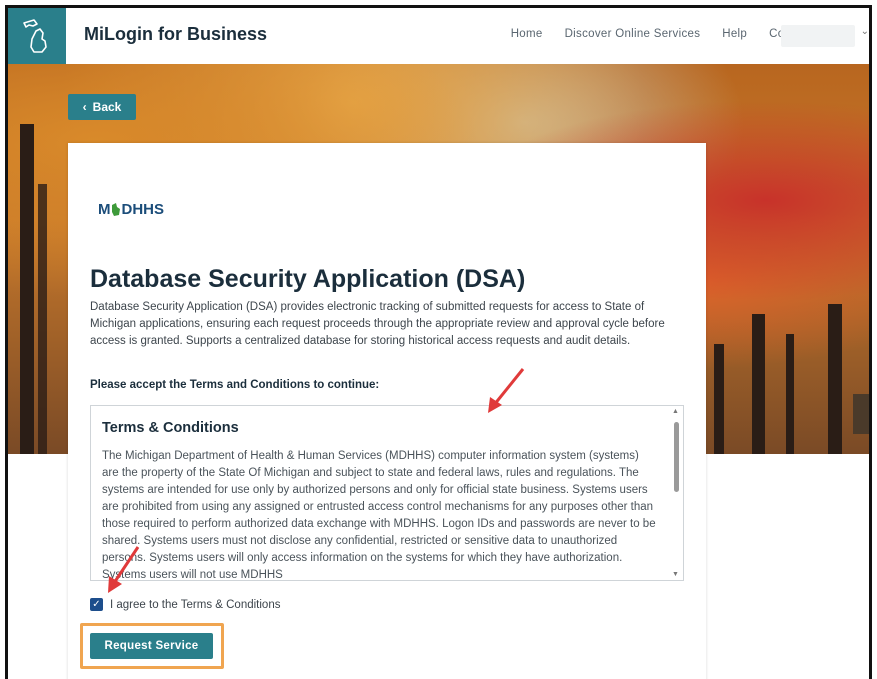  I want to click on app-title: MiLogin for Business, so click(176, 34).